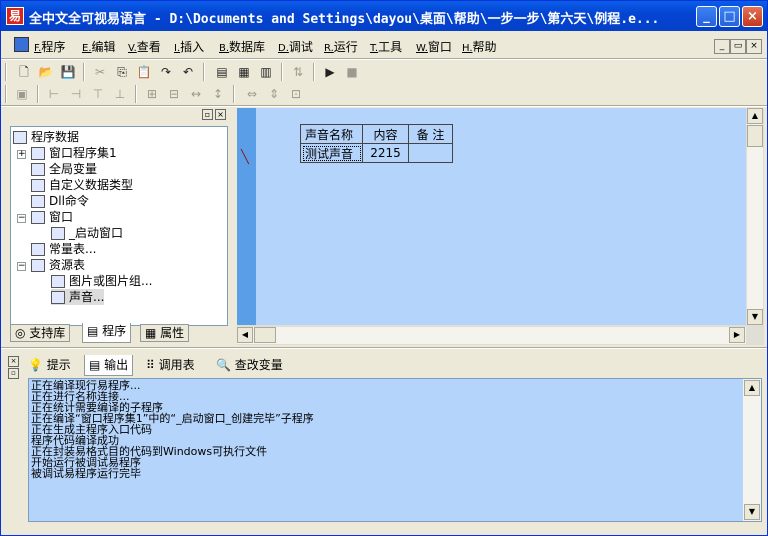  I want to click on tree-node-startup-window: _启动窗口, so click(87, 233).